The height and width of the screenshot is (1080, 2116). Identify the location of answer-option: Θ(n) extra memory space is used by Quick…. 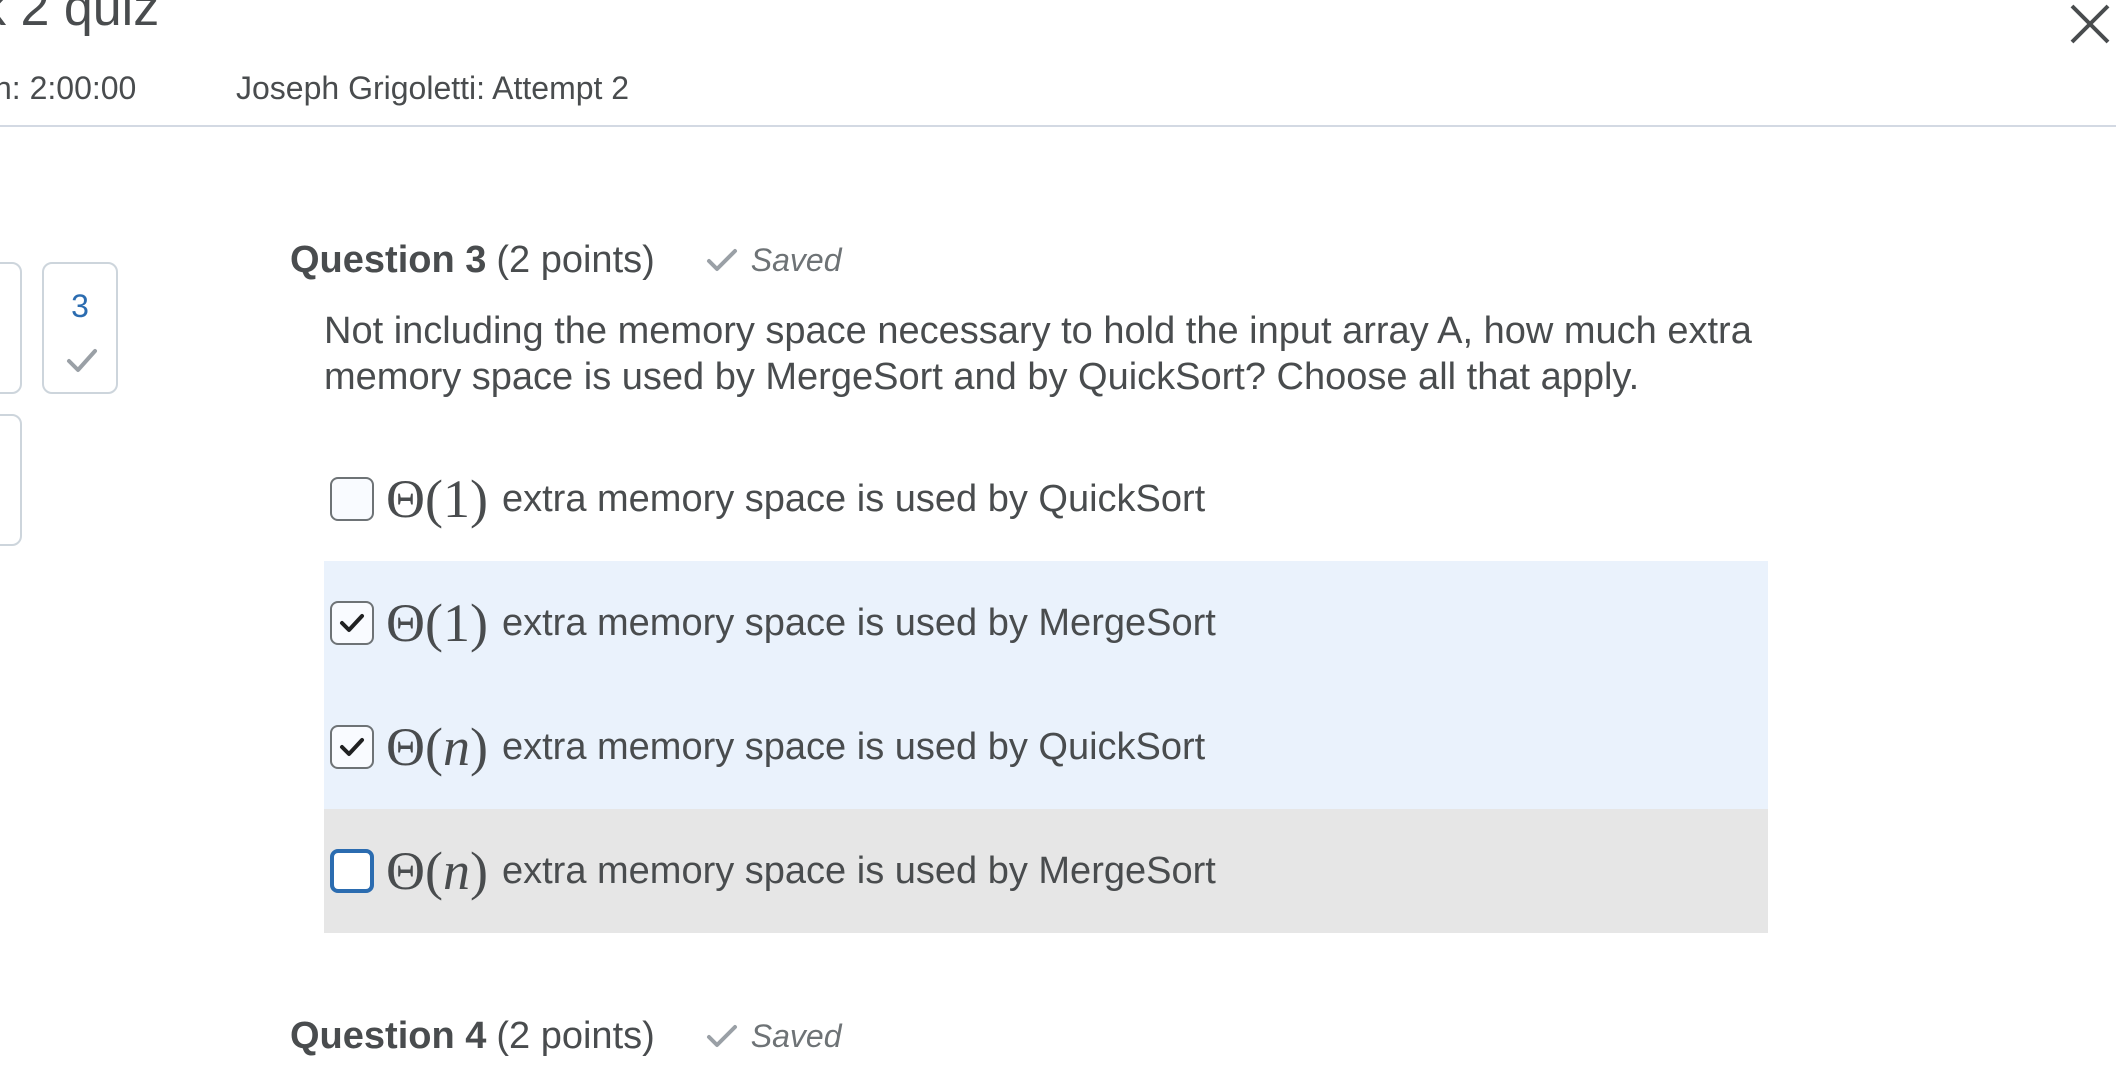
(1046, 747).